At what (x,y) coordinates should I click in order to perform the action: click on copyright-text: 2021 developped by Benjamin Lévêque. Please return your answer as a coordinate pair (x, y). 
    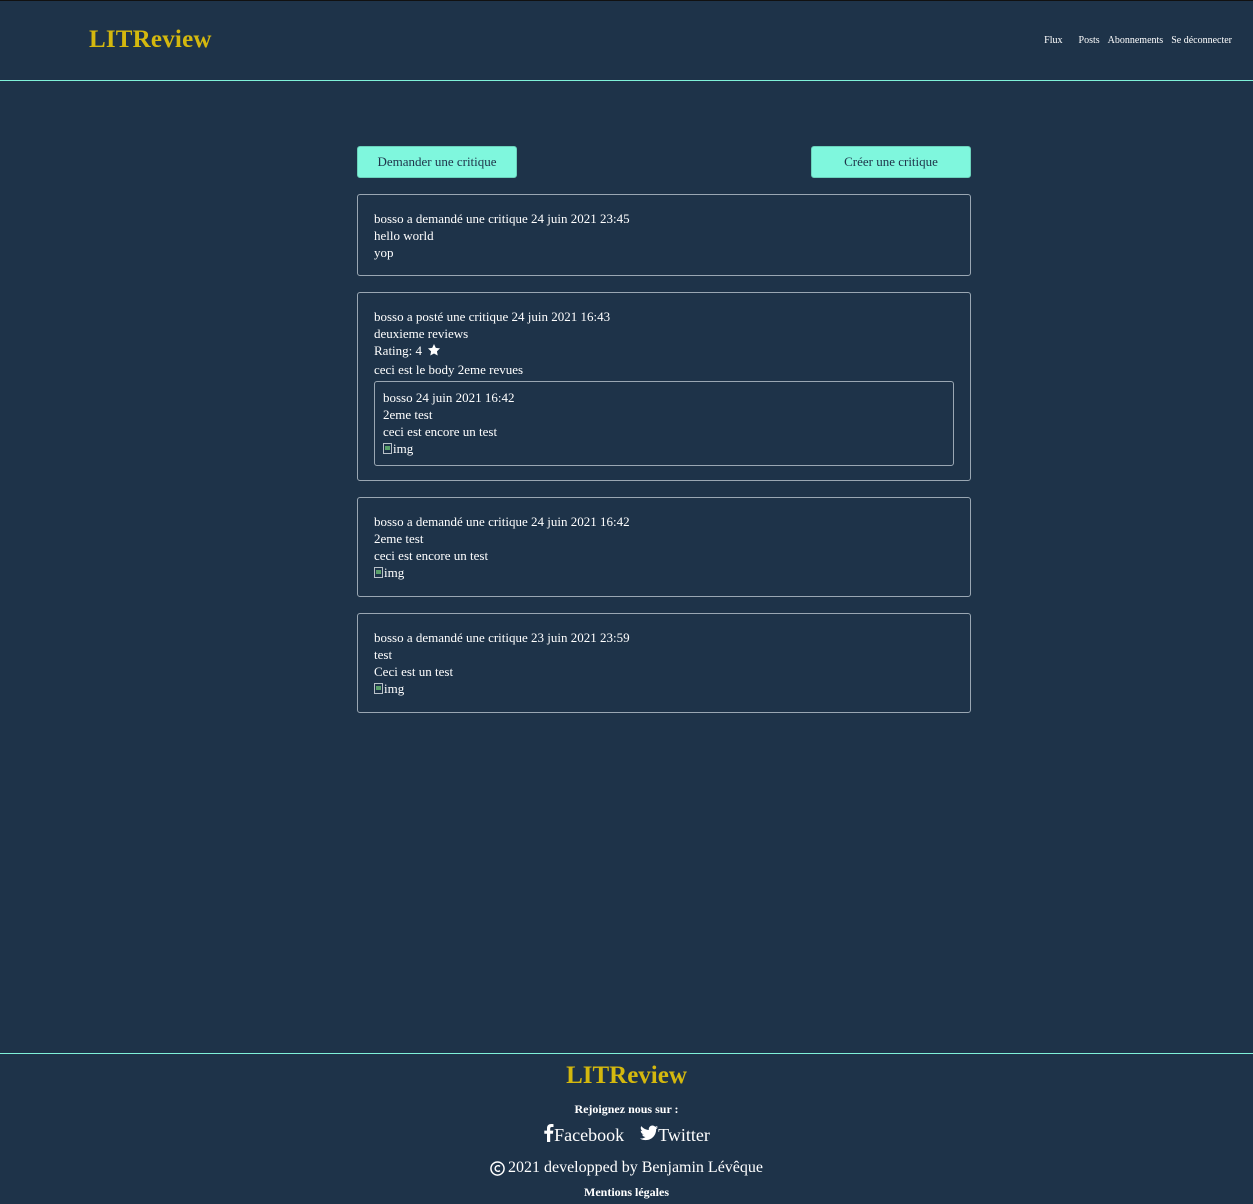
    Looking at the image, I should click on (635, 1167).